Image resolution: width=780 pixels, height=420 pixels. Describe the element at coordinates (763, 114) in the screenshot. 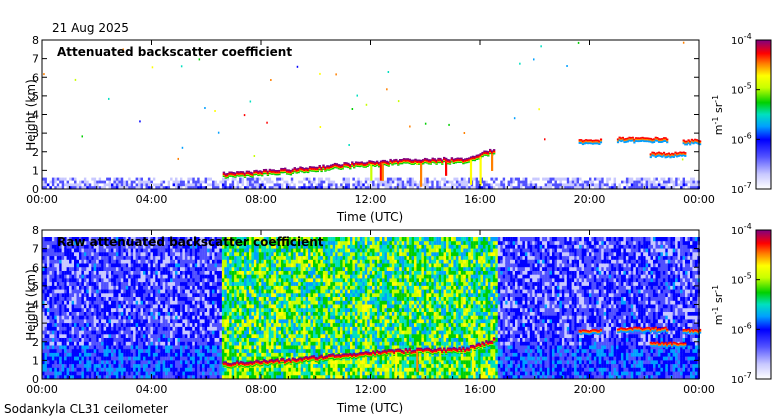

I see `colorbar` at that location.